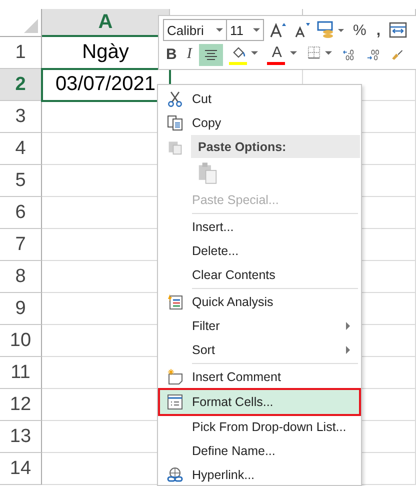 The width and height of the screenshot is (416, 486). What do you see at coordinates (21, 405) in the screenshot?
I see `row-header: 12` at bounding box center [21, 405].